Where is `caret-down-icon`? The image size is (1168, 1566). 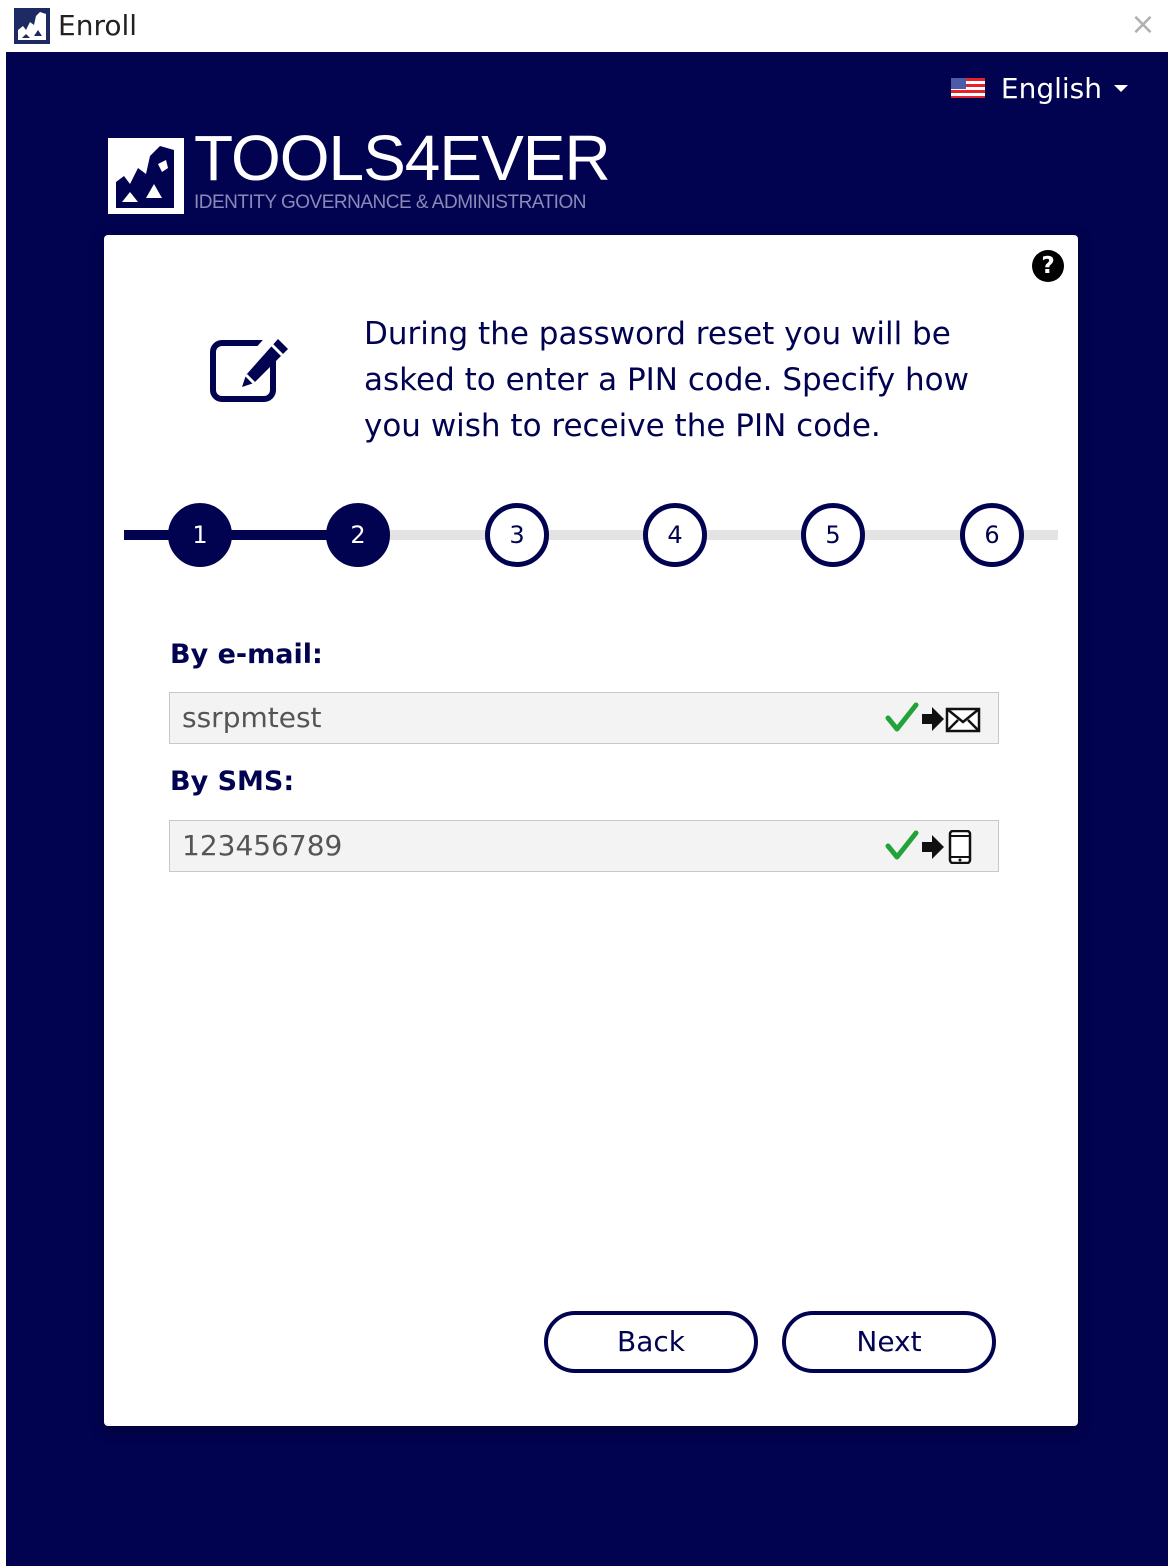 caret-down-icon is located at coordinates (1121, 88).